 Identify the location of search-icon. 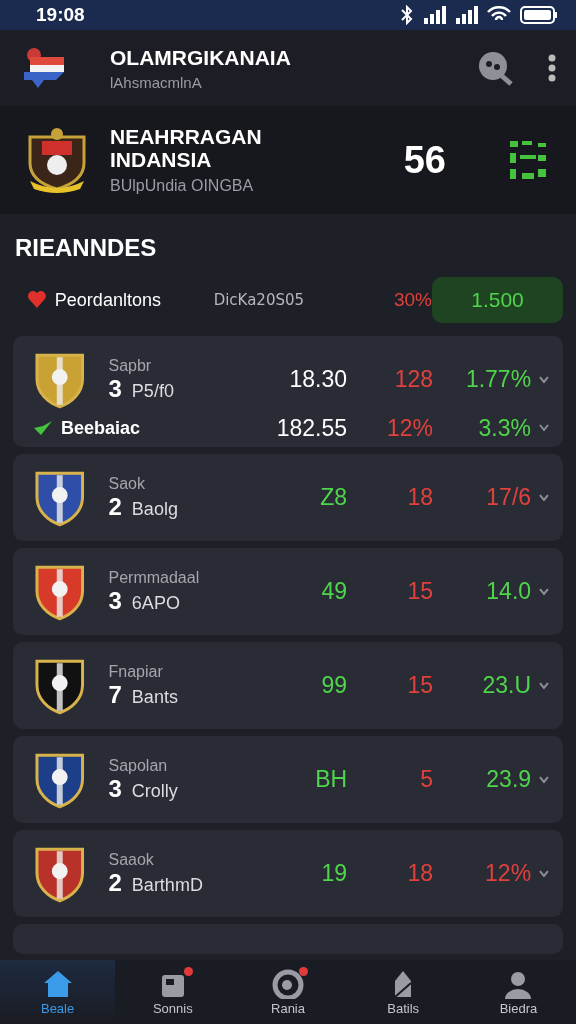
(495, 68).